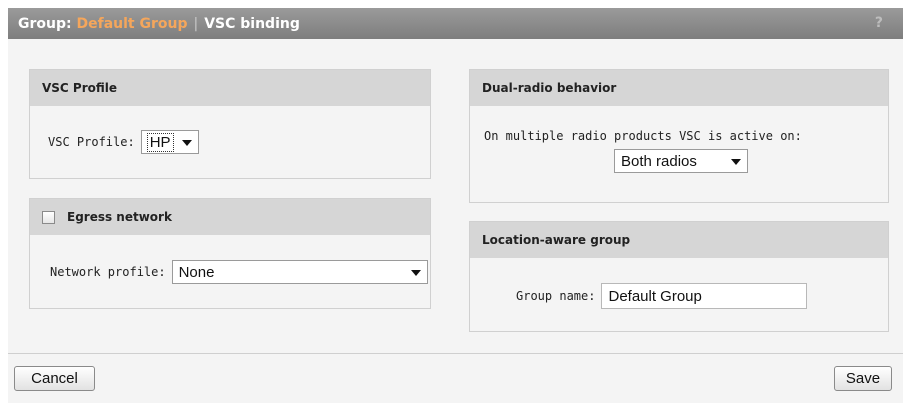  I want to click on egress-network-checkbox, so click(48, 217).